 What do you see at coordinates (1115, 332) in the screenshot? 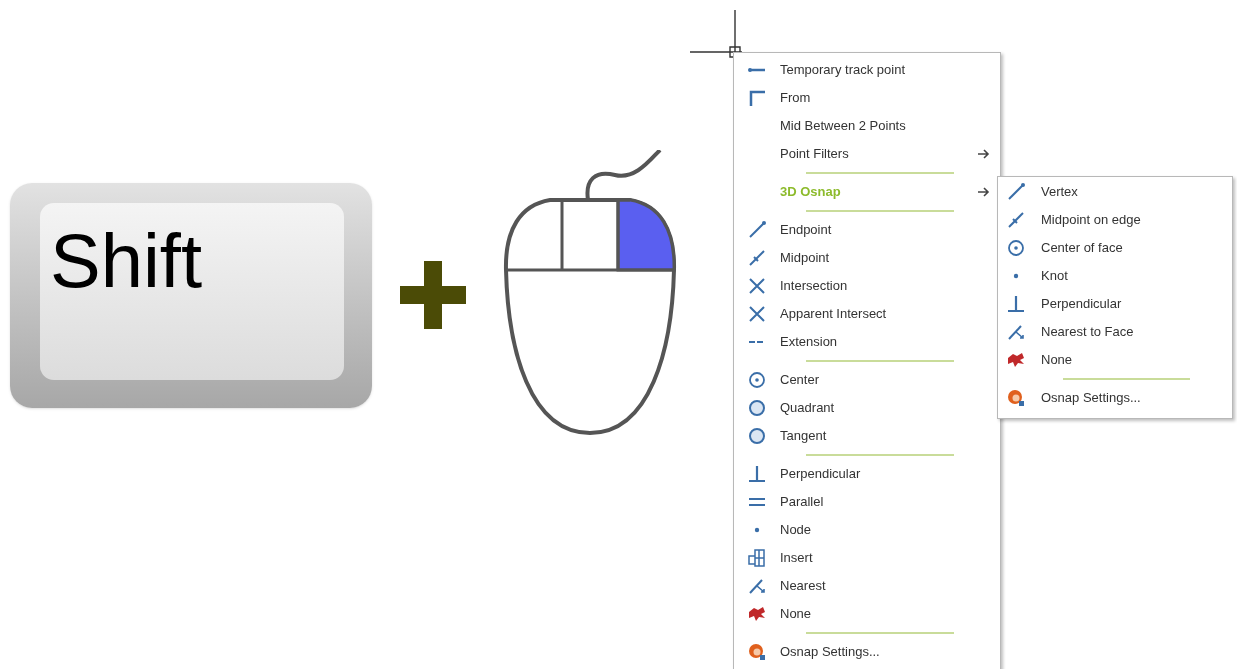
I see `menu-item: Nearest to Face` at bounding box center [1115, 332].